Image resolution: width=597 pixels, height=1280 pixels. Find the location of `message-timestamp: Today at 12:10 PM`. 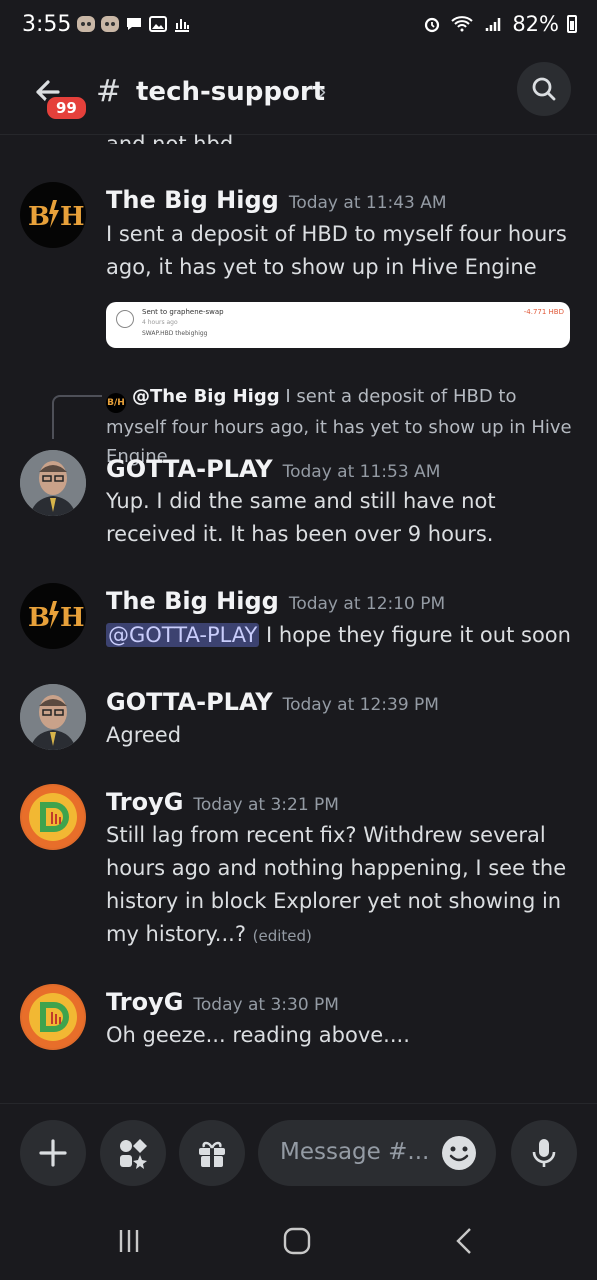

message-timestamp: Today at 12:10 PM is located at coordinates (367, 604).